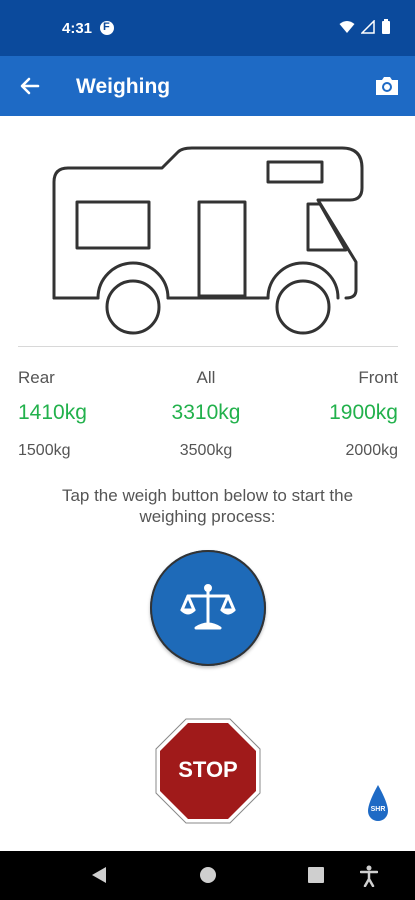 Image resolution: width=415 pixels, height=900 pixels. What do you see at coordinates (107, 28) in the screenshot?
I see `notification-icon` at bounding box center [107, 28].